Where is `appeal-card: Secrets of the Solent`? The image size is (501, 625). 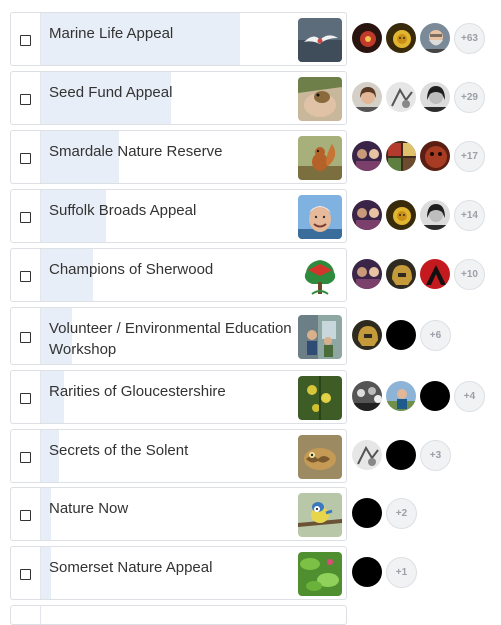 appeal-card: Secrets of the Solent is located at coordinates (178, 456).